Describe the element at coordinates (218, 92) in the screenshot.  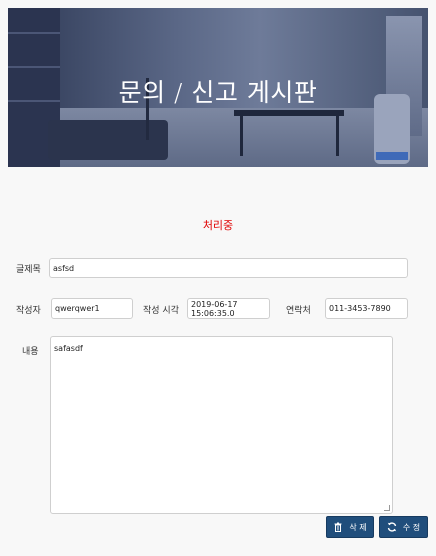
I see `page-title: 문의 / 신고 게시판` at that location.